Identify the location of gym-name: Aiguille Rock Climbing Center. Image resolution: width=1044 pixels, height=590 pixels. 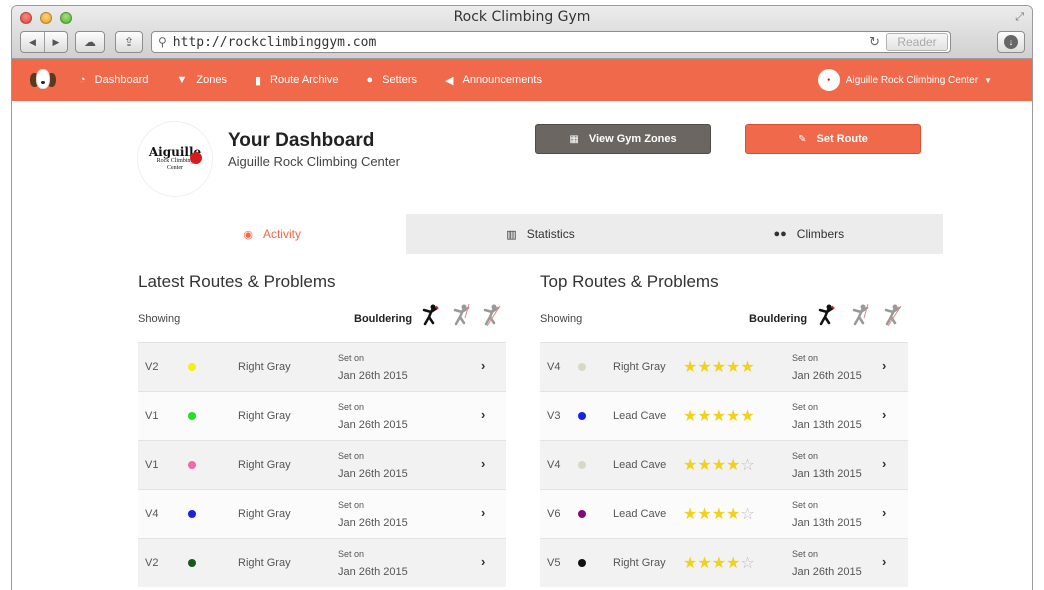
(912, 80).